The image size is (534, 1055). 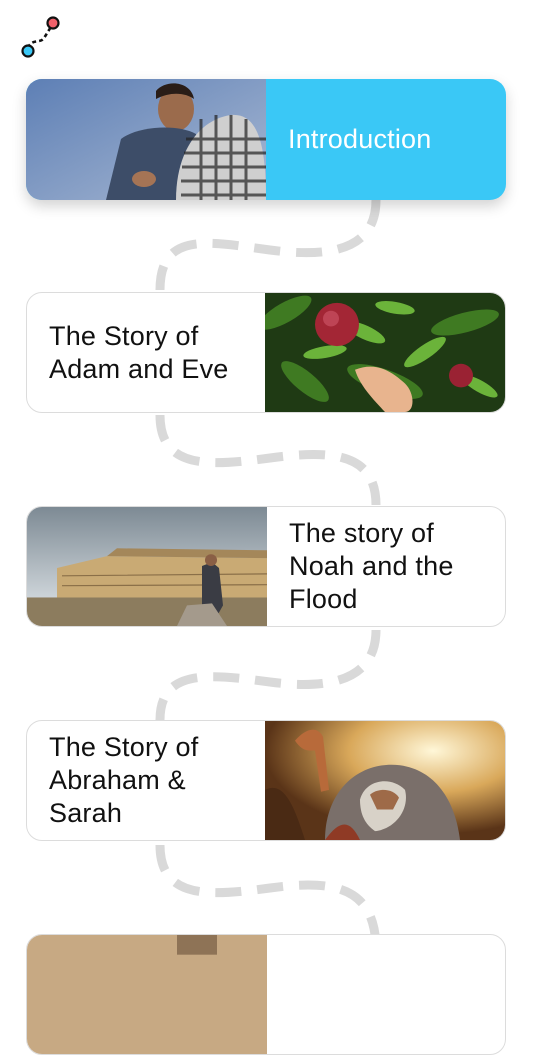 What do you see at coordinates (147, 566) in the screenshot?
I see `ark-and-man-photo` at bounding box center [147, 566].